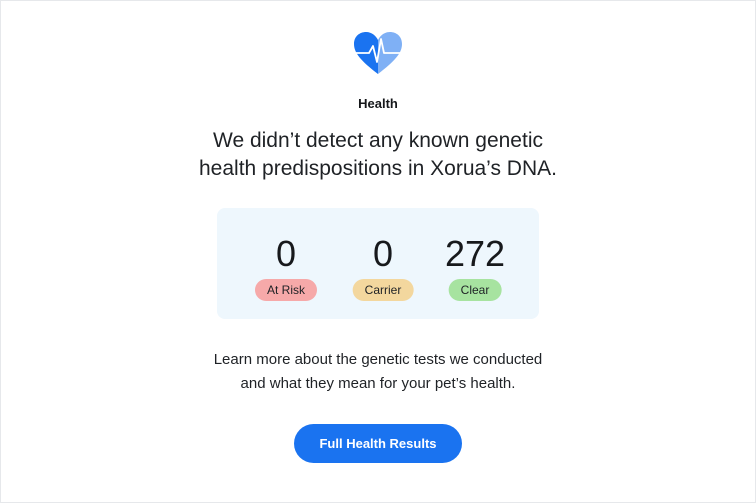 The width and height of the screenshot is (756, 503). What do you see at coordinates (378, 54) in the screenshot?
I see `heart-pulse-icon` at bounding box center [378, 54].